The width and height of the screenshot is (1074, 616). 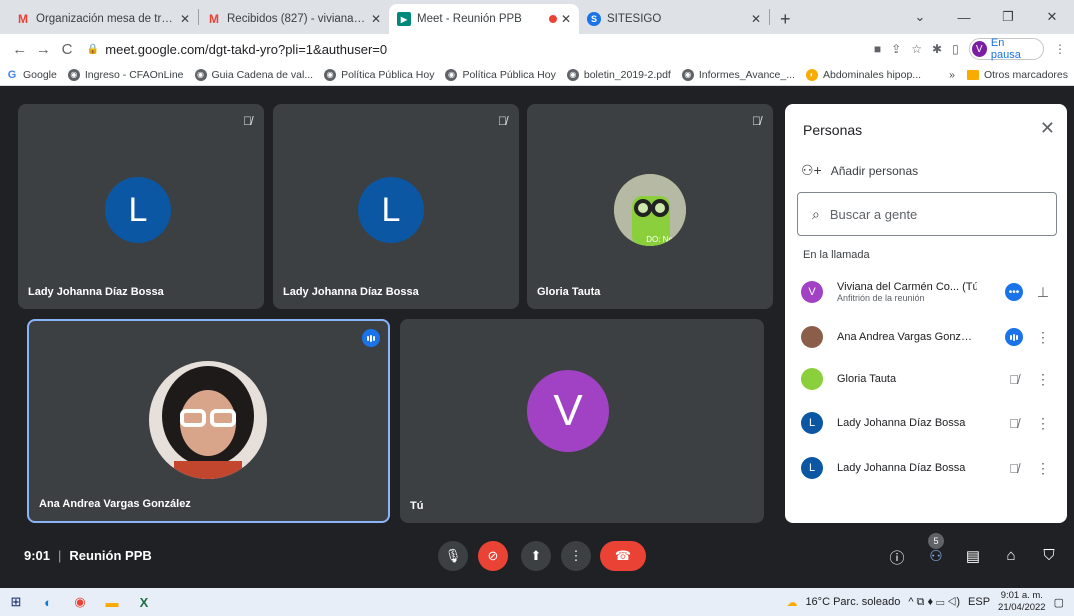 I want to click on tab-recibidos: M Recibidos (827) - viviana.contrera ✕, so click(x=294, y=19).